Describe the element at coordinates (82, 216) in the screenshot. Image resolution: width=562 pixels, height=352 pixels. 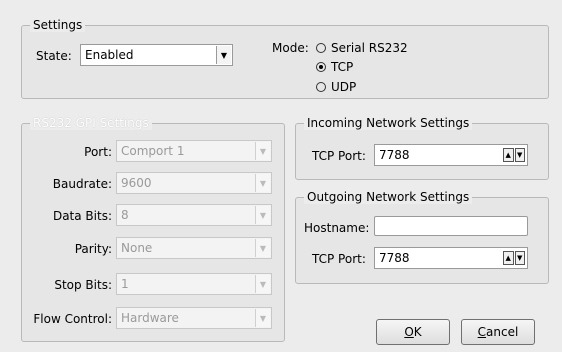
I see `databits-label: Data Bits:` at that location.